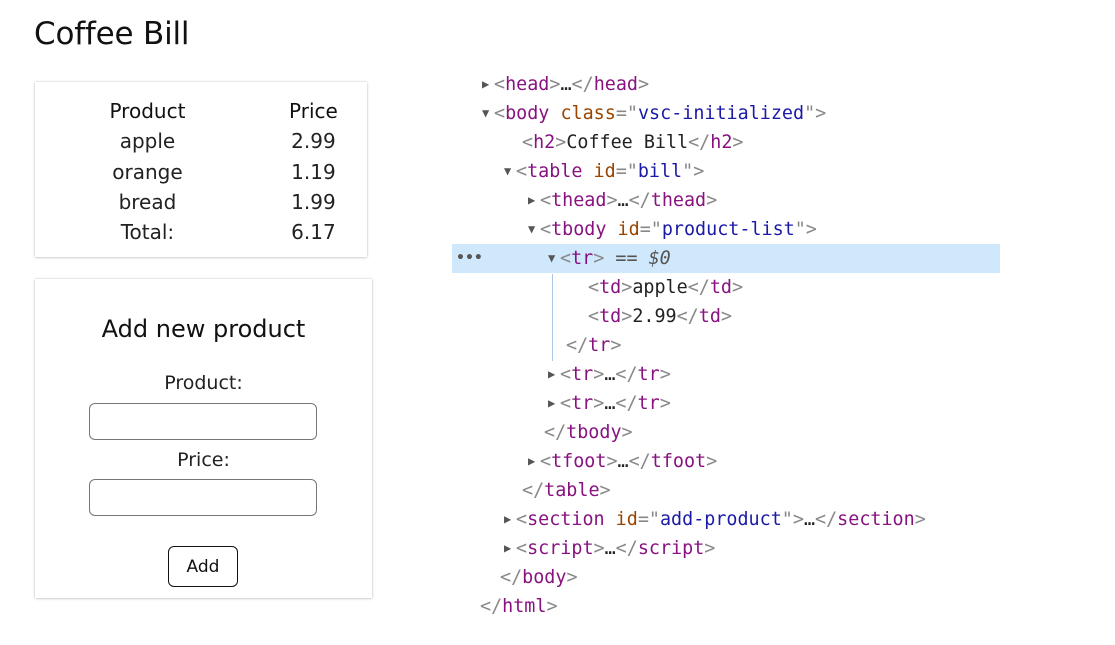 This screenshot has width=1115, height=645. Describe the element at coordinates (313, 111) in the screenshot. I see `price-column-header: Price` at that location.